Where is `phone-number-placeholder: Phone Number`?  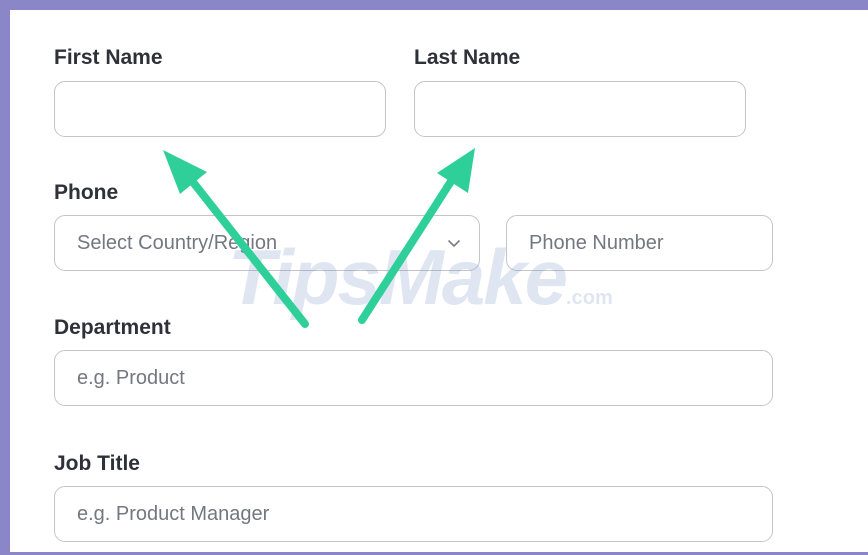 phone-number-placeholder: Phone Number is located at coordinates (596, 242).